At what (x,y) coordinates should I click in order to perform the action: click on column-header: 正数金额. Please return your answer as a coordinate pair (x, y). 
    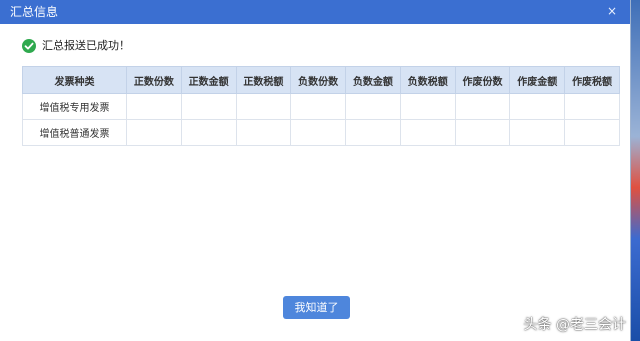
    Looking at the image, I should click on (208, 80).